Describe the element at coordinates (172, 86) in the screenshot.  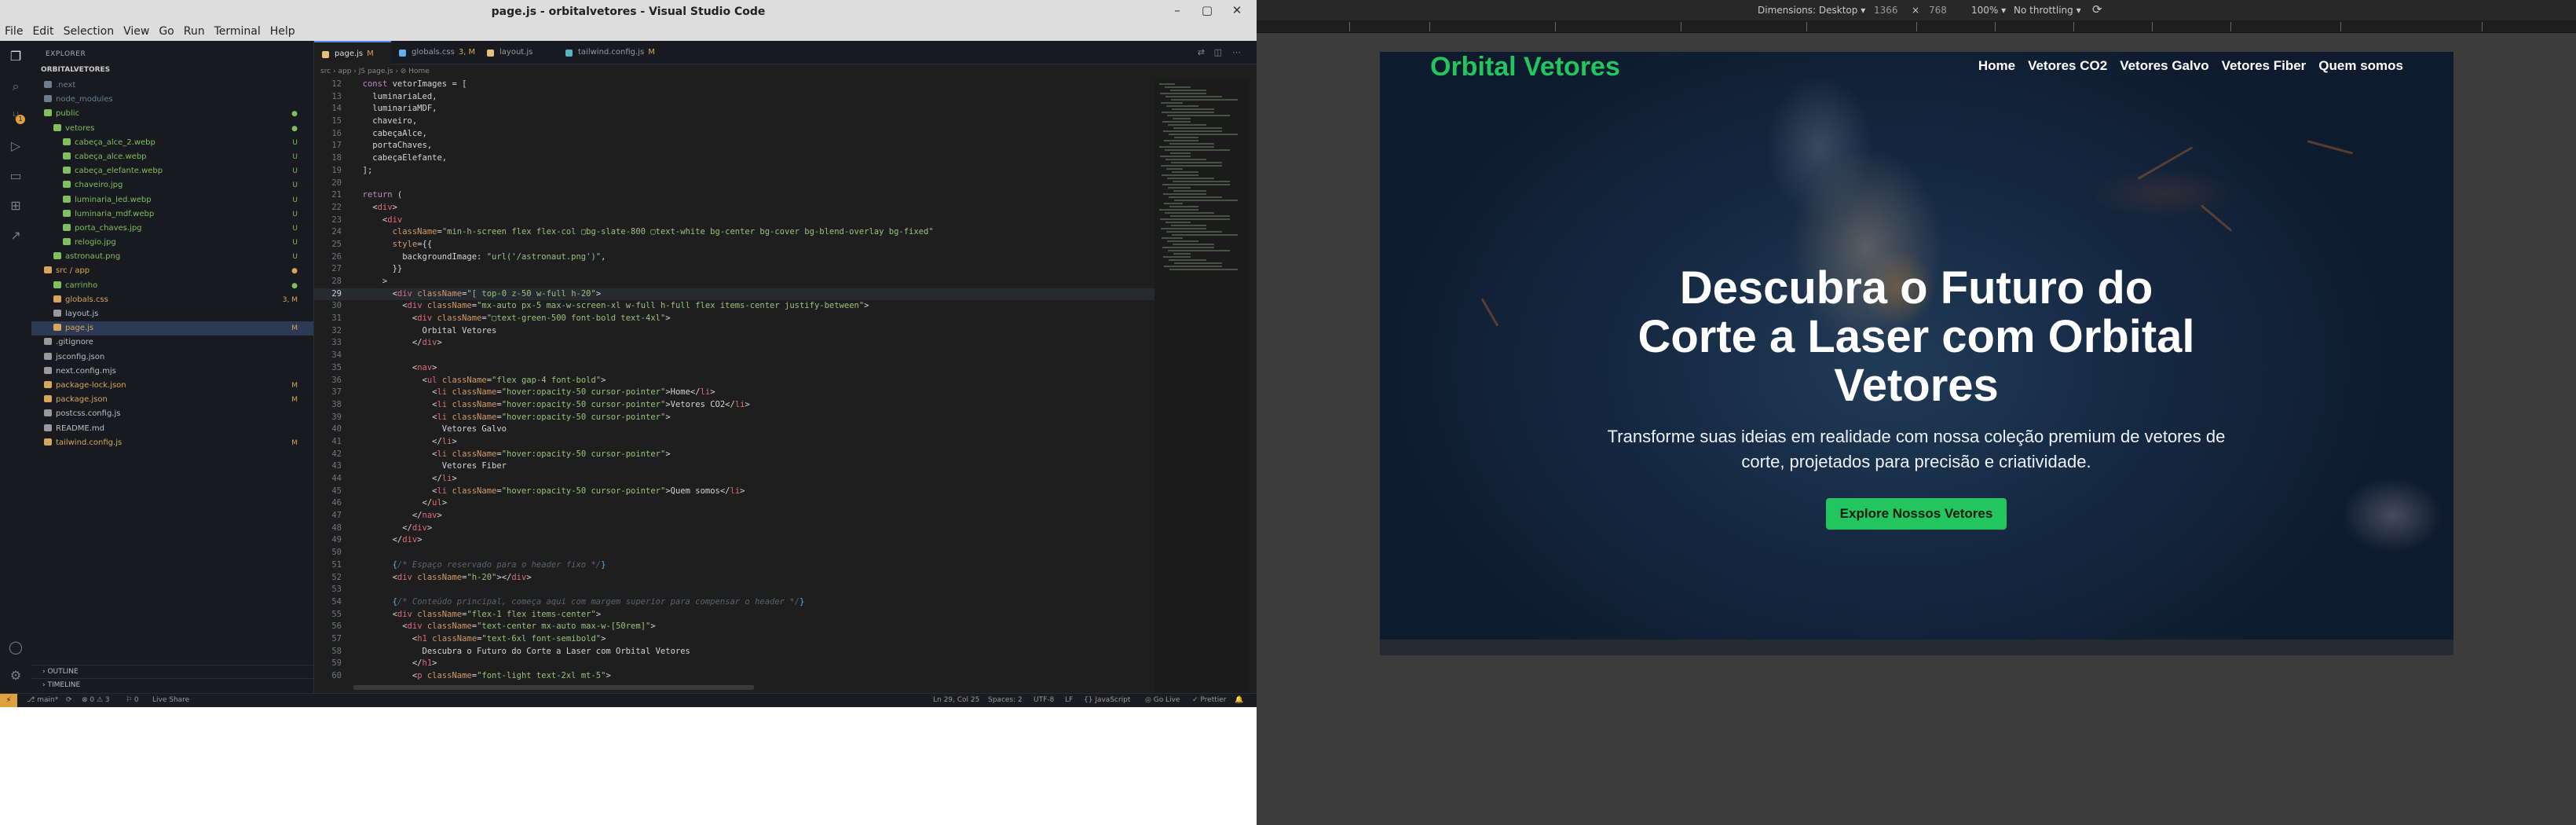
I see `tree-item: .next` at that location.